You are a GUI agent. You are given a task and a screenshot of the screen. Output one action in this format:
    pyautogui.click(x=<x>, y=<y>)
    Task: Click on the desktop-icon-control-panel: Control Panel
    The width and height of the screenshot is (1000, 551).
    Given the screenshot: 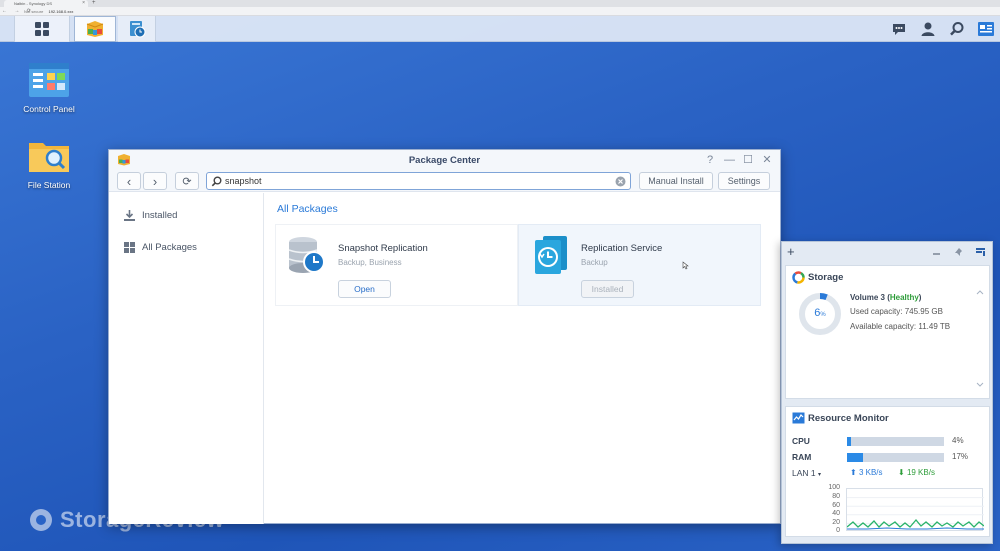 What is the action you would take?
    pyautogui.click(x=49, y=88)
    